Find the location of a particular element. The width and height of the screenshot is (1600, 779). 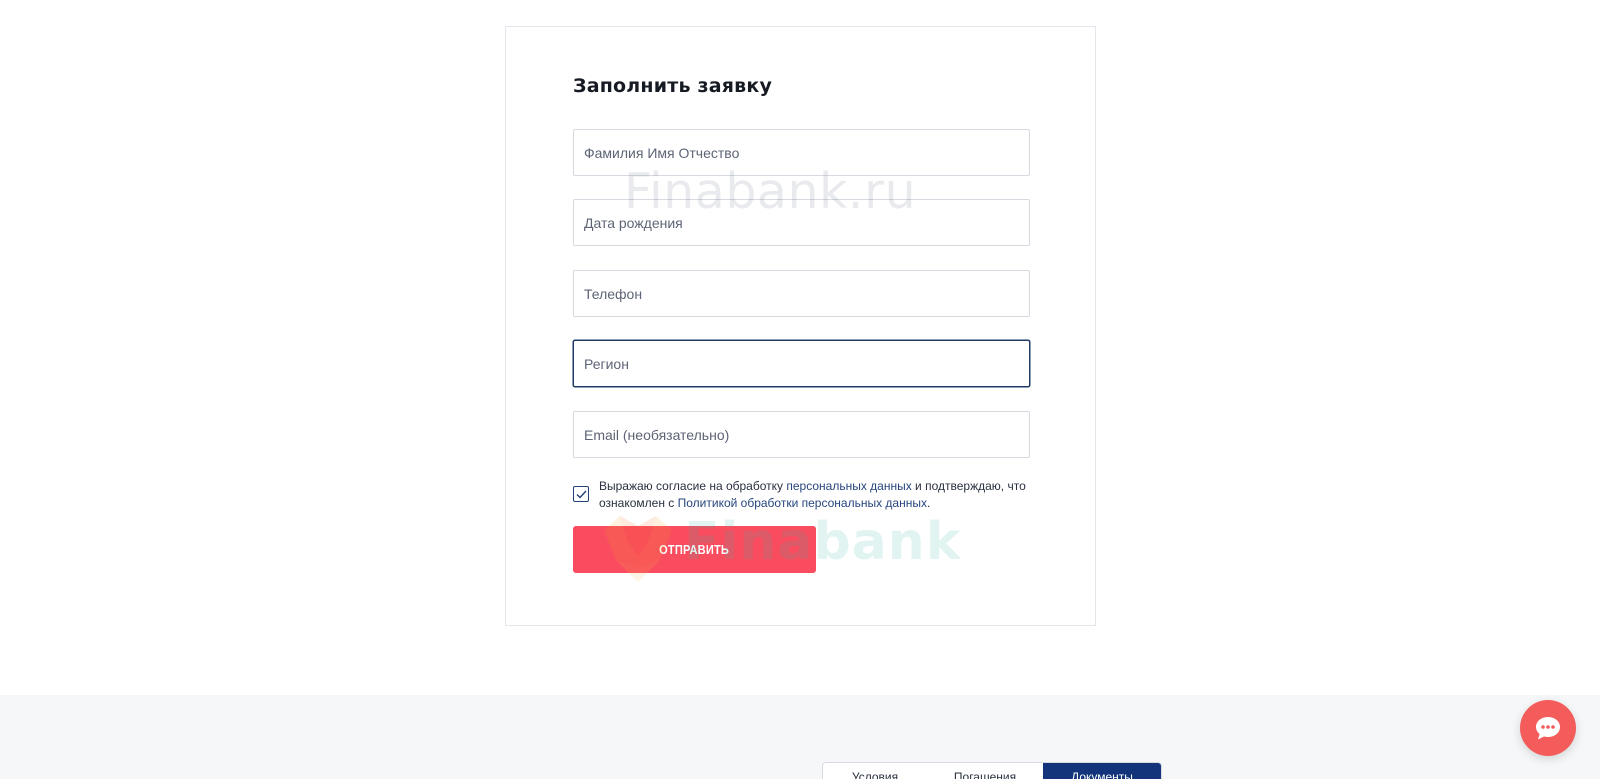

consent-checkbox is located at coordinates (581, 494).